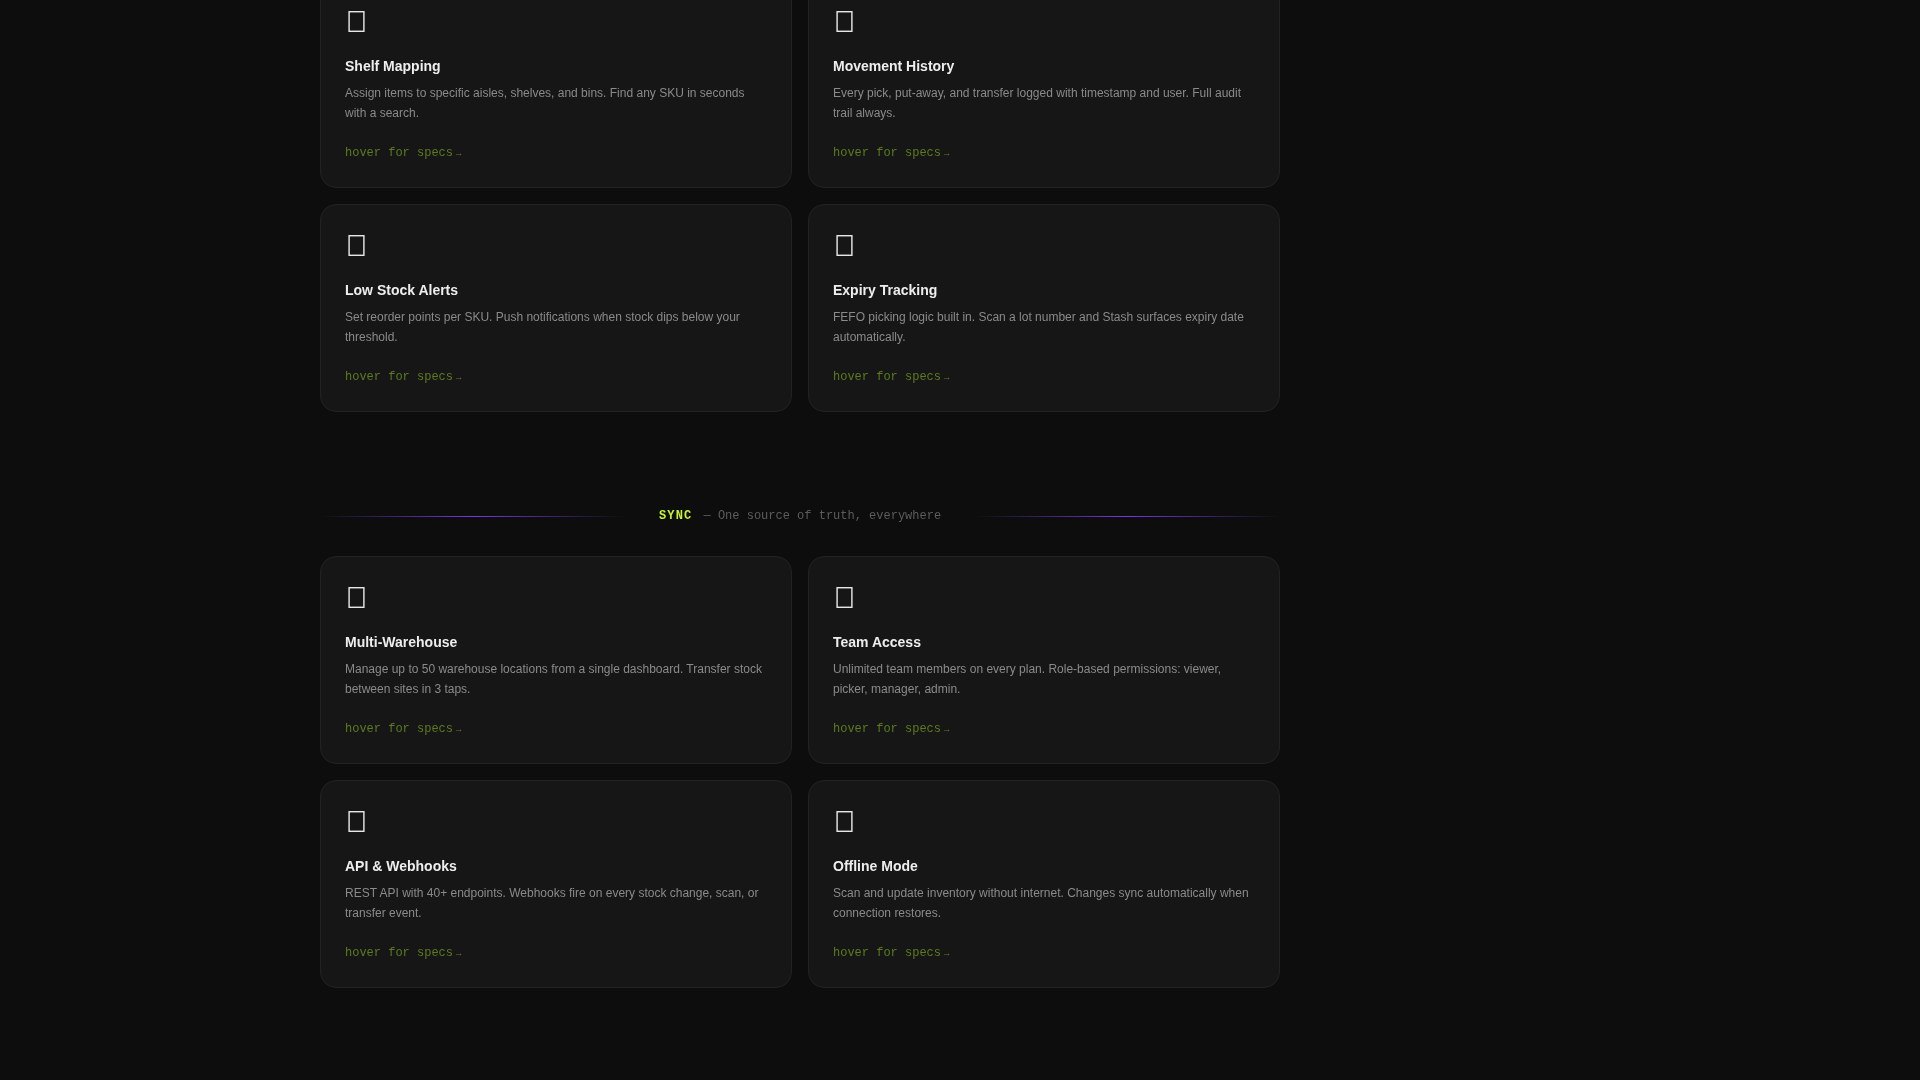 This screenshot has height=1080, width=1920. Describe the element at coordinates (1028, 679) in the screenshot. I see `card-description: Unlimited team members on every plan. Role-based permissions: viewer, picker, manager, admin.` at that location.